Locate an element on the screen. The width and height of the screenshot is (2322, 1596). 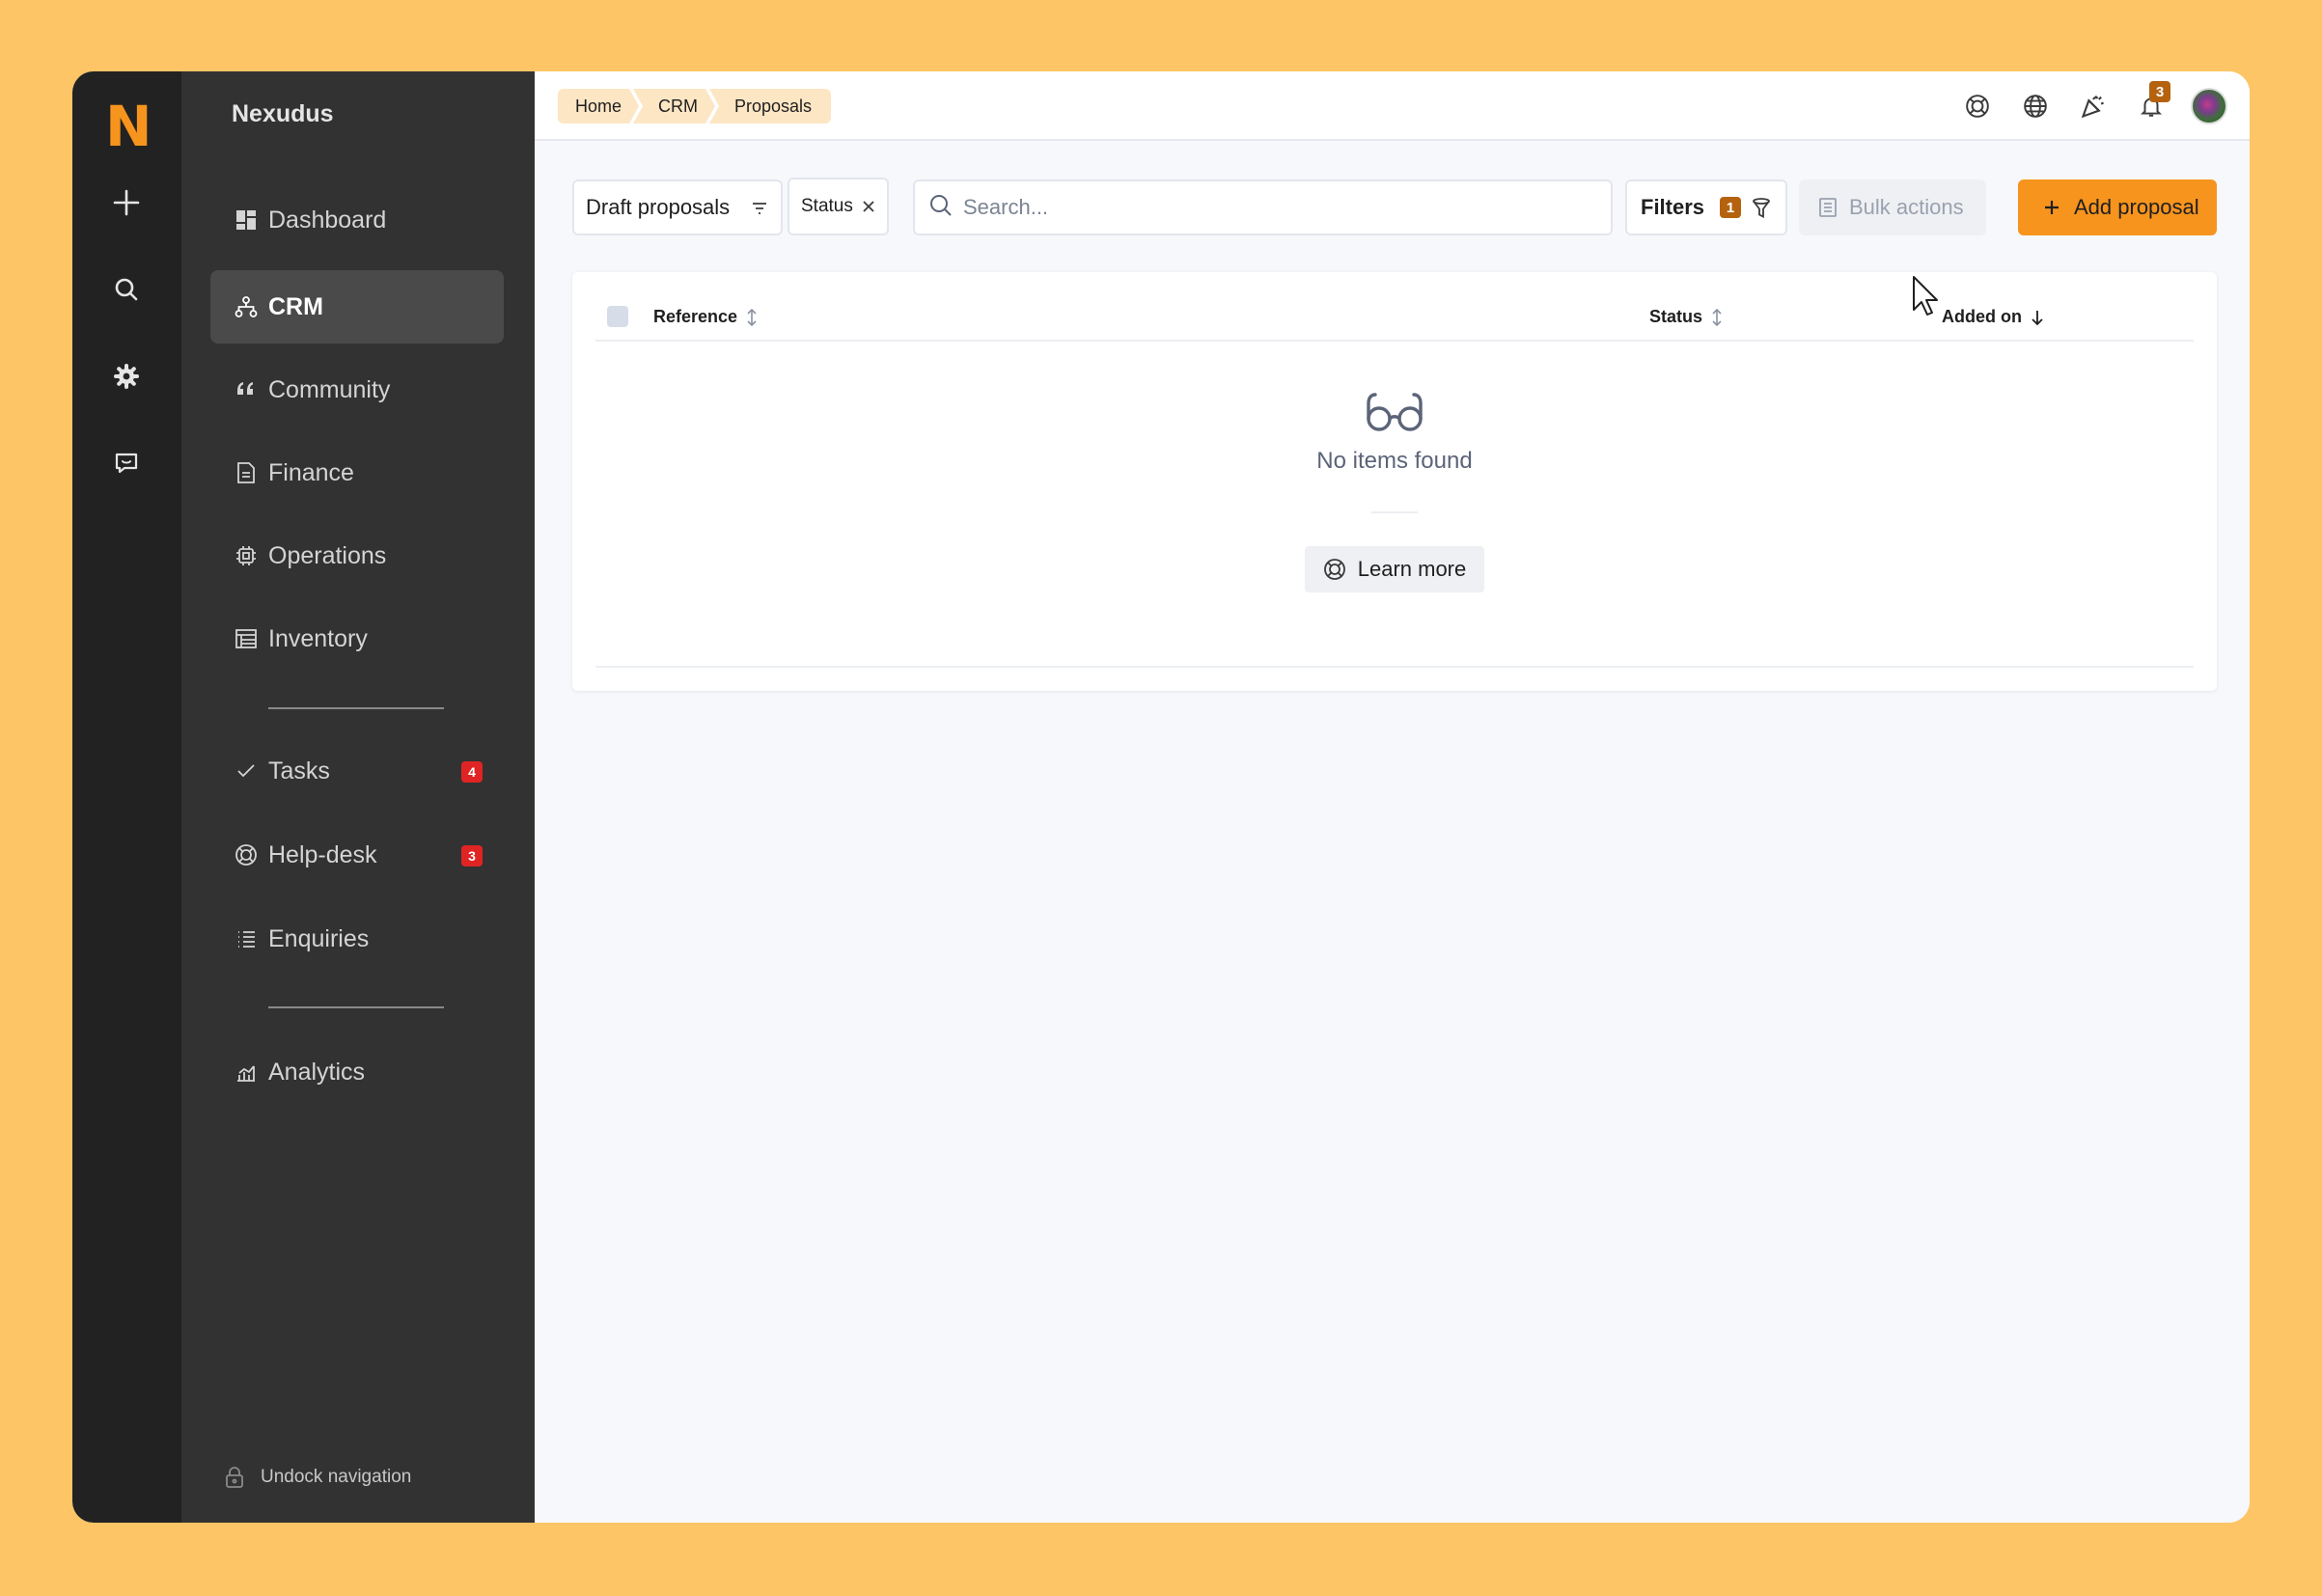
help-lifebuoy-icon is located at coordinates (1977, 106).